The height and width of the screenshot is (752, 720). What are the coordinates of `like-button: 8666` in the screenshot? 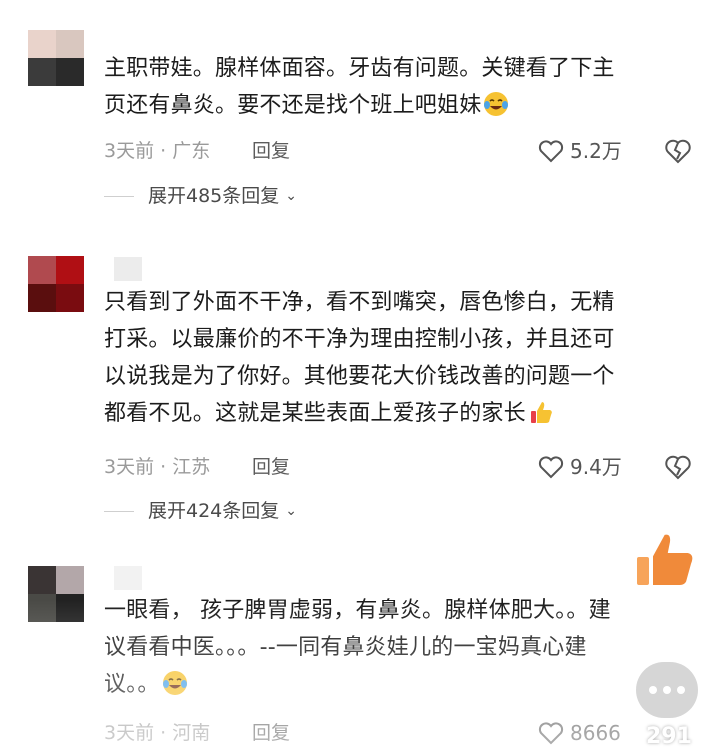 It's located at (579, 733).